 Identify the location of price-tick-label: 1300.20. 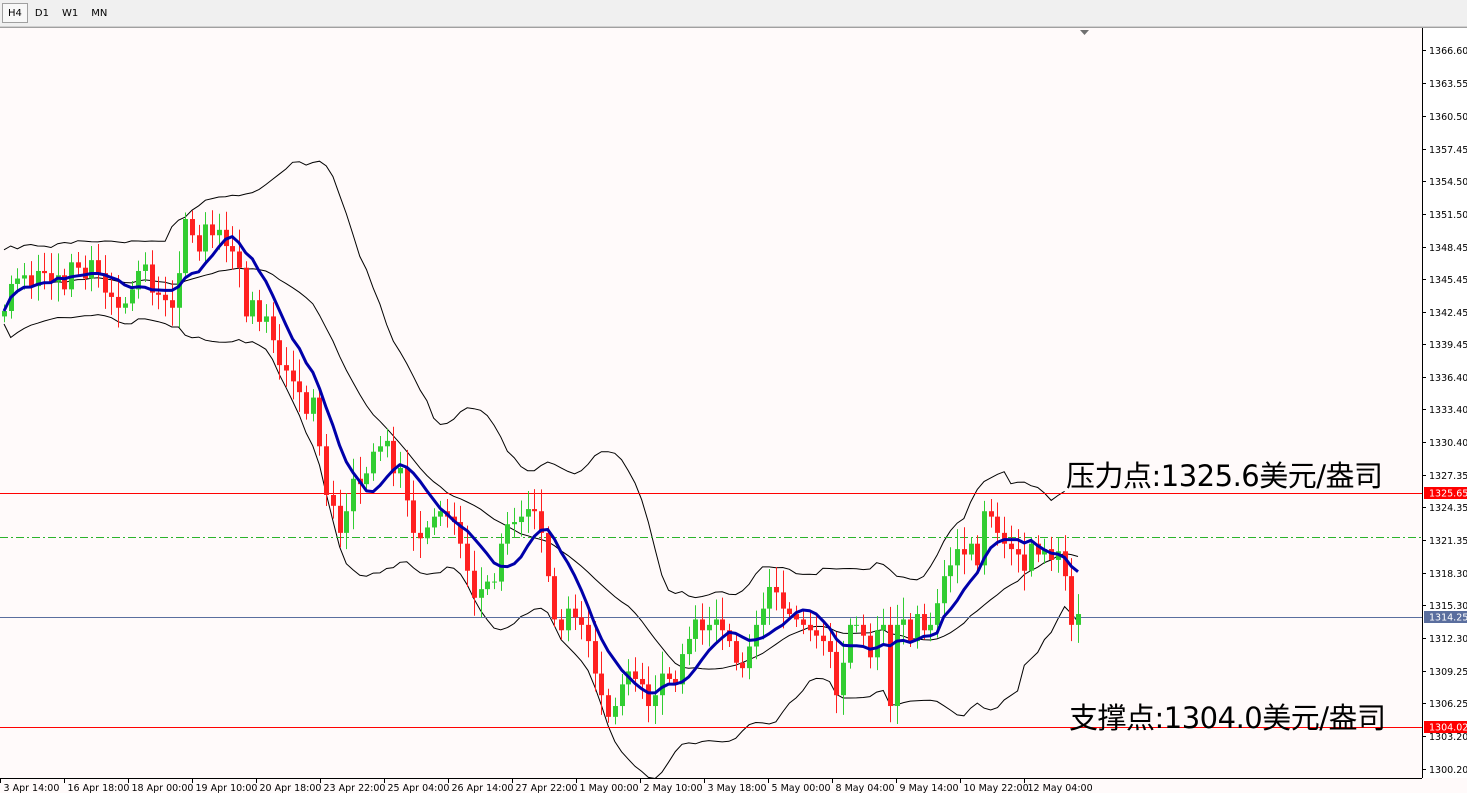
(1448, 770).